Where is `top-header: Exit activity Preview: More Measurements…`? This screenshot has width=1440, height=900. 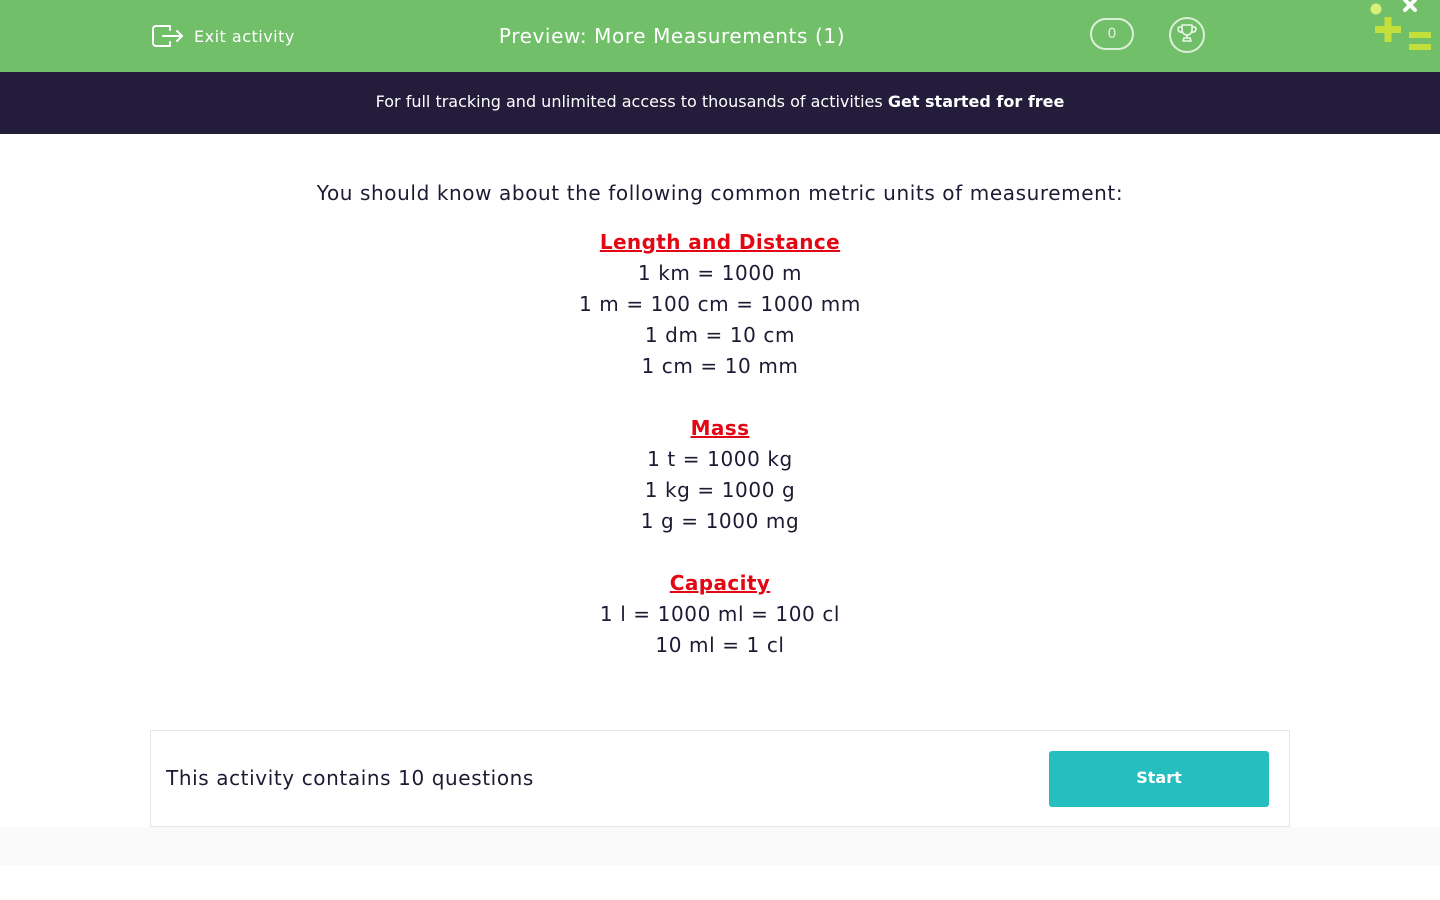 top-header: Exit activity Preview: More Measurements… is located at coordinates (720, 36).